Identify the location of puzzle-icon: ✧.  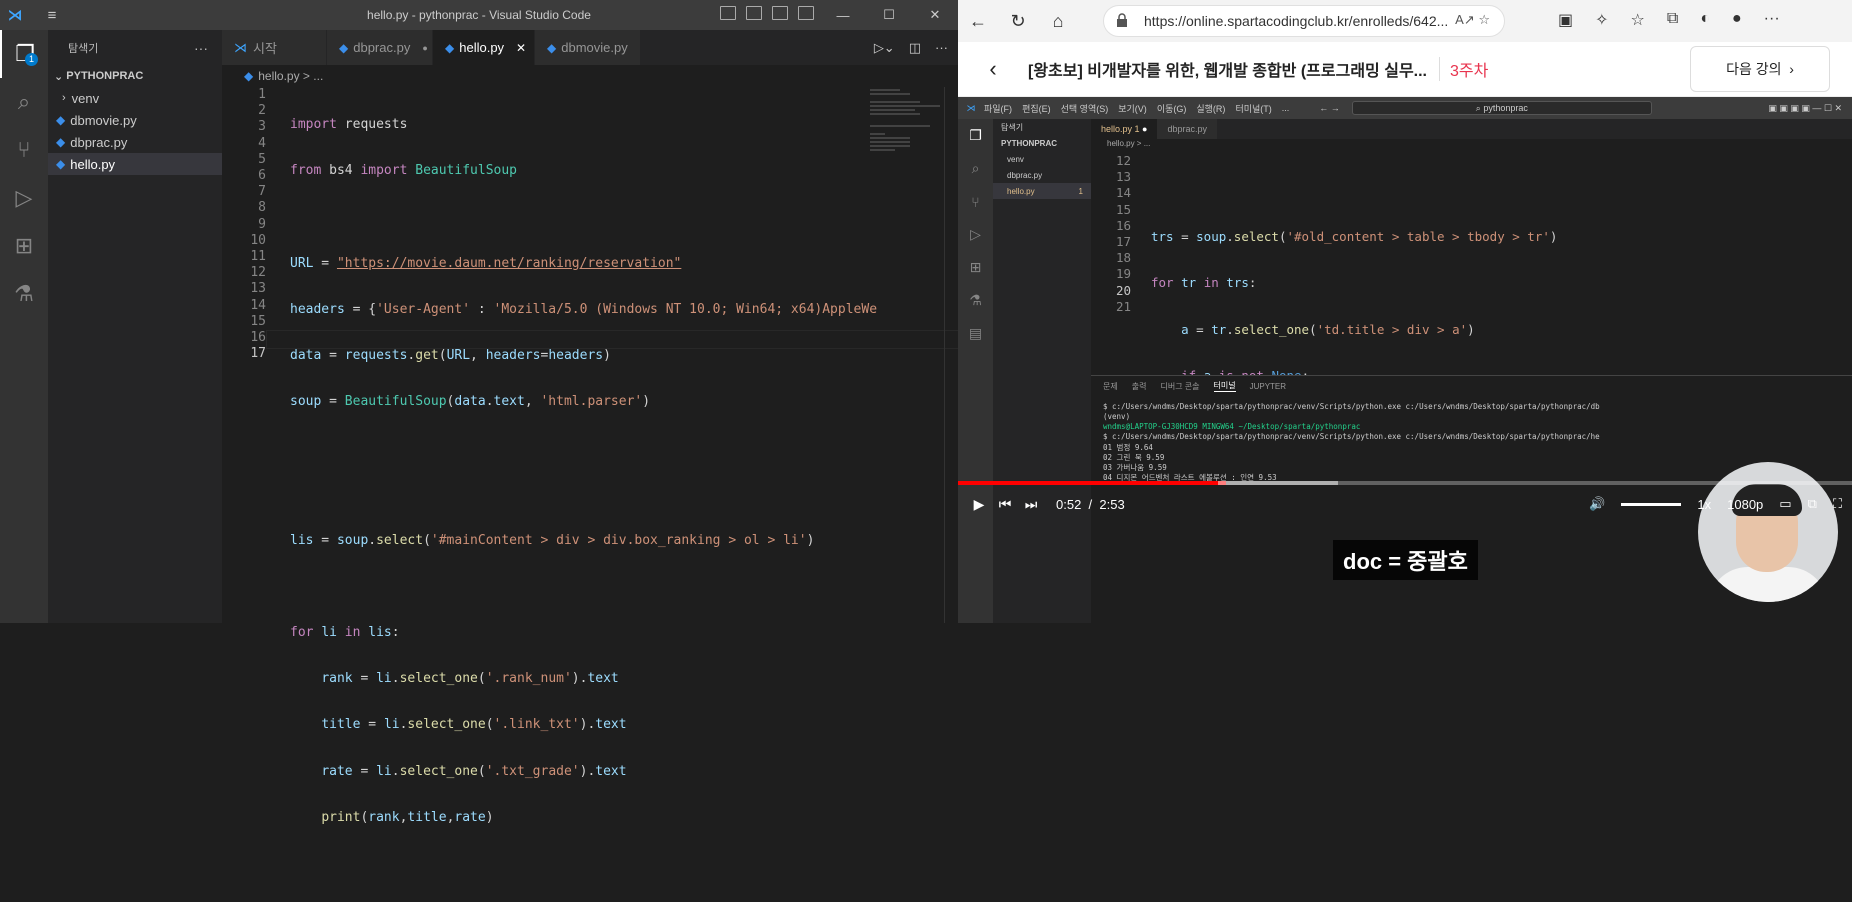
(1601, 20).